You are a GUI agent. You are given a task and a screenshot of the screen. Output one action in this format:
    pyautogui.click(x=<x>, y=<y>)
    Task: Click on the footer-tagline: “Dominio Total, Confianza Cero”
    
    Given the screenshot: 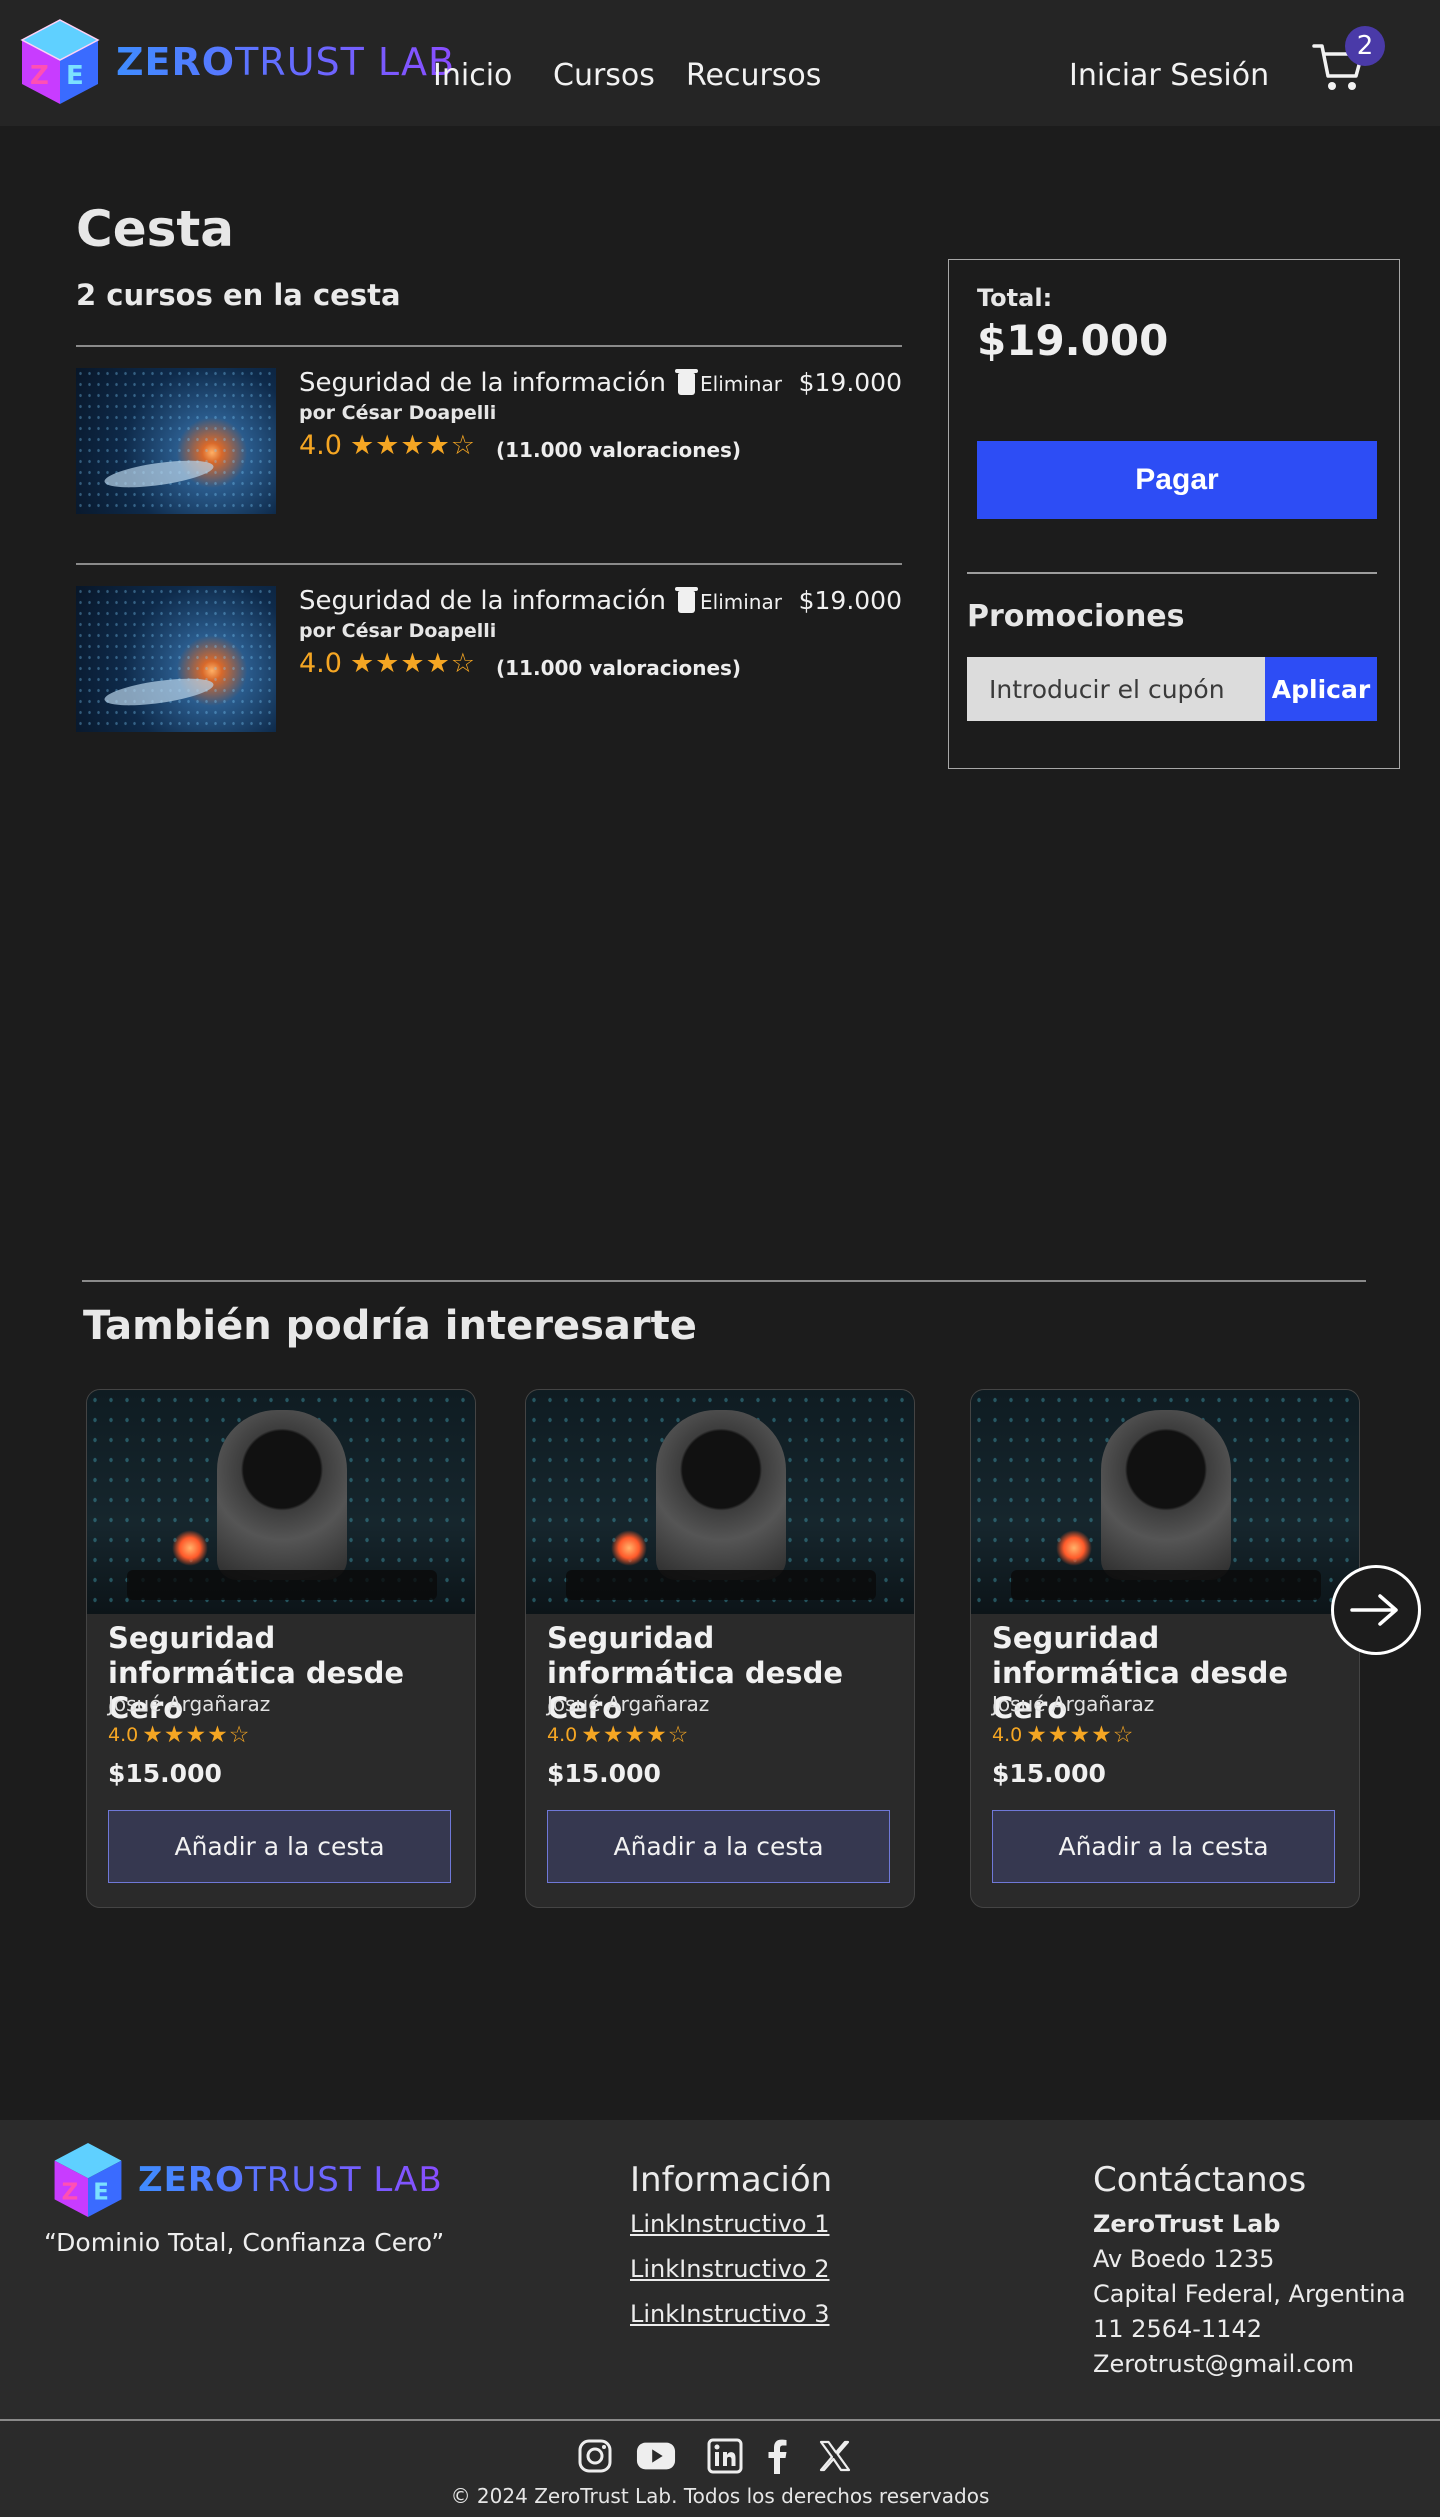 What is the action you would take?
    pyautogui.click(x=244, y=2242)
    